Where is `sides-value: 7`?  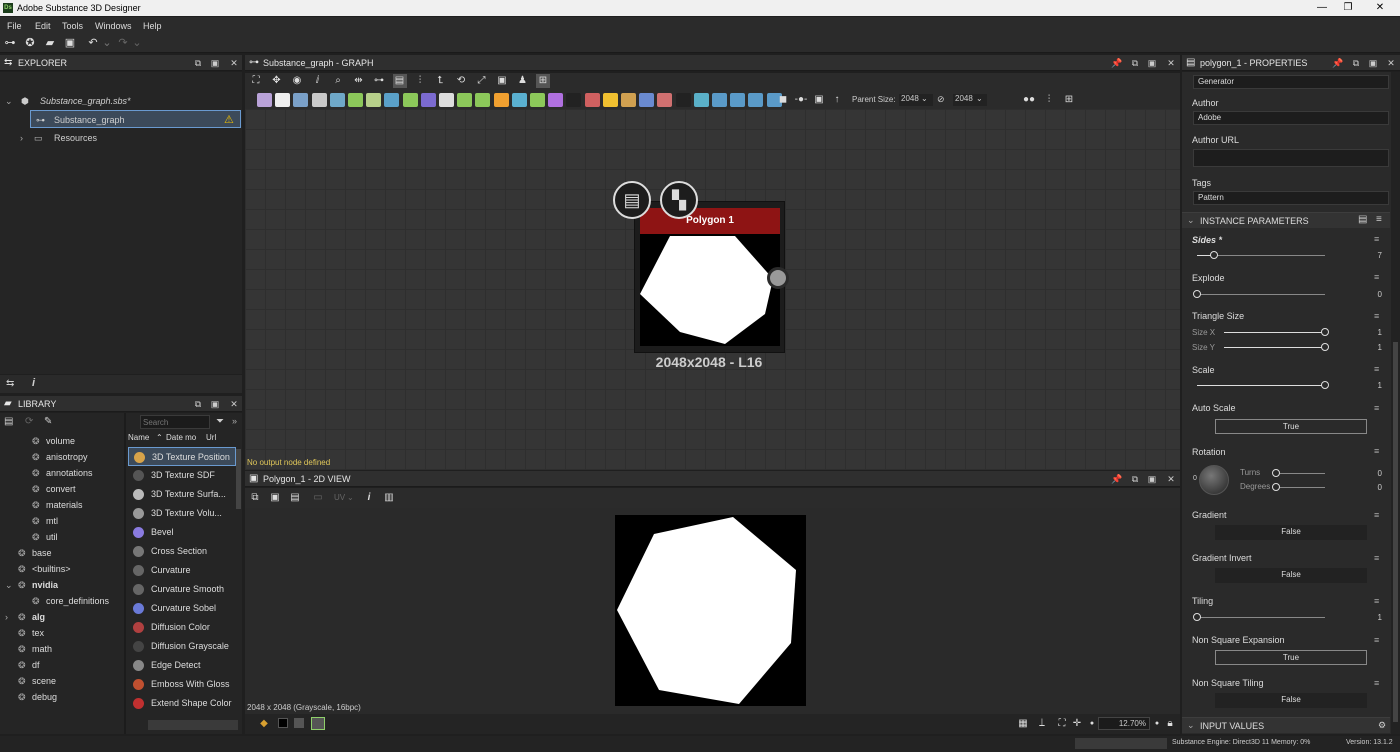 sides-value: 7 is located at coordinates (1377, 255).